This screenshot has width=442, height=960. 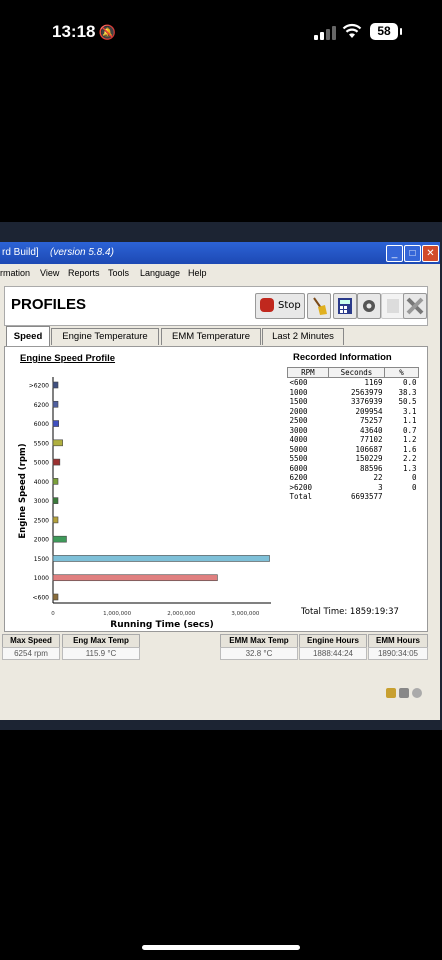 I want to click on wifi-icon, so click(x=352, y=30).